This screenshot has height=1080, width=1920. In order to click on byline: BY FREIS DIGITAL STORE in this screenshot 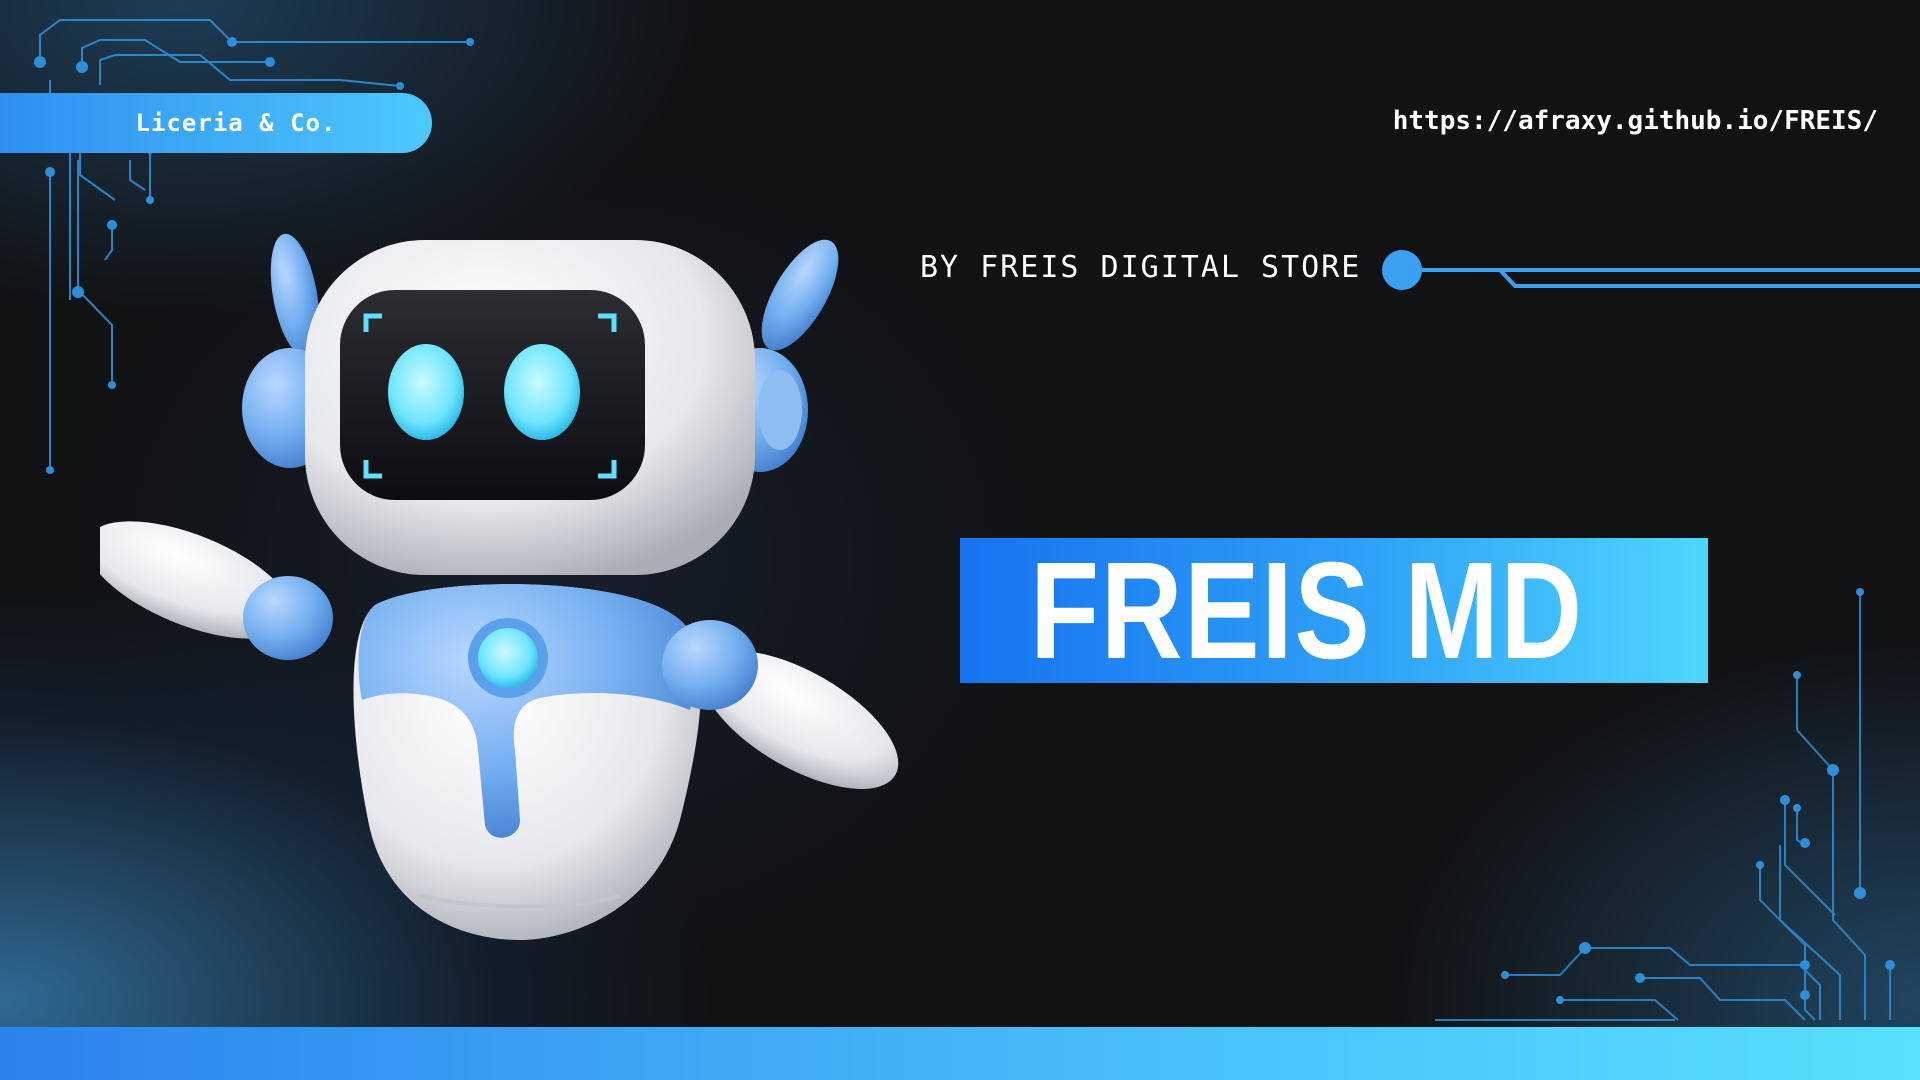, I will do `click(1141, 267)`.